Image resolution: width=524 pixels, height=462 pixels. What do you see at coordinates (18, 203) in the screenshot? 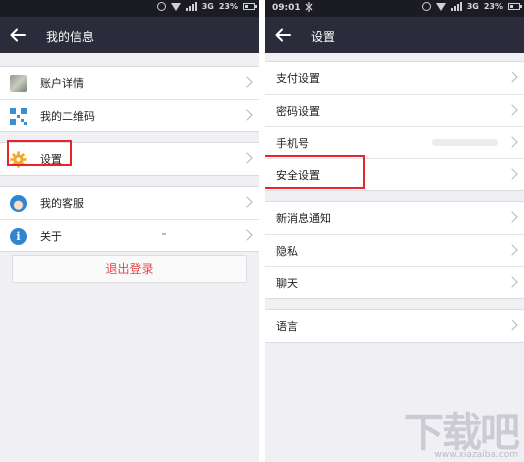
I see `customer-service-icon` at bounding box center [18, 203].